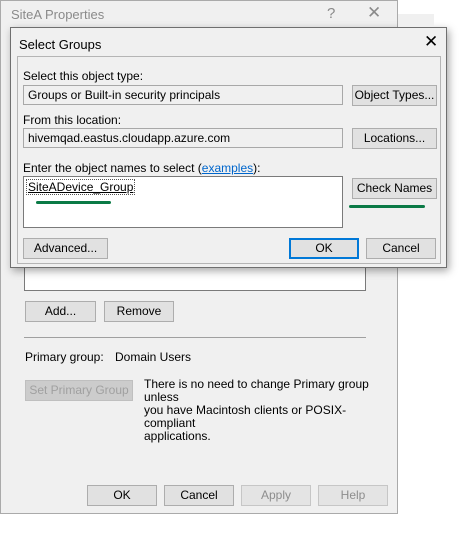 The height and width of the screenshot is (537, 474). What do you see at coordinates (122, 495) in the screenshot?
I see `properties-ok-button: OK` at bounding box center [122, 495].